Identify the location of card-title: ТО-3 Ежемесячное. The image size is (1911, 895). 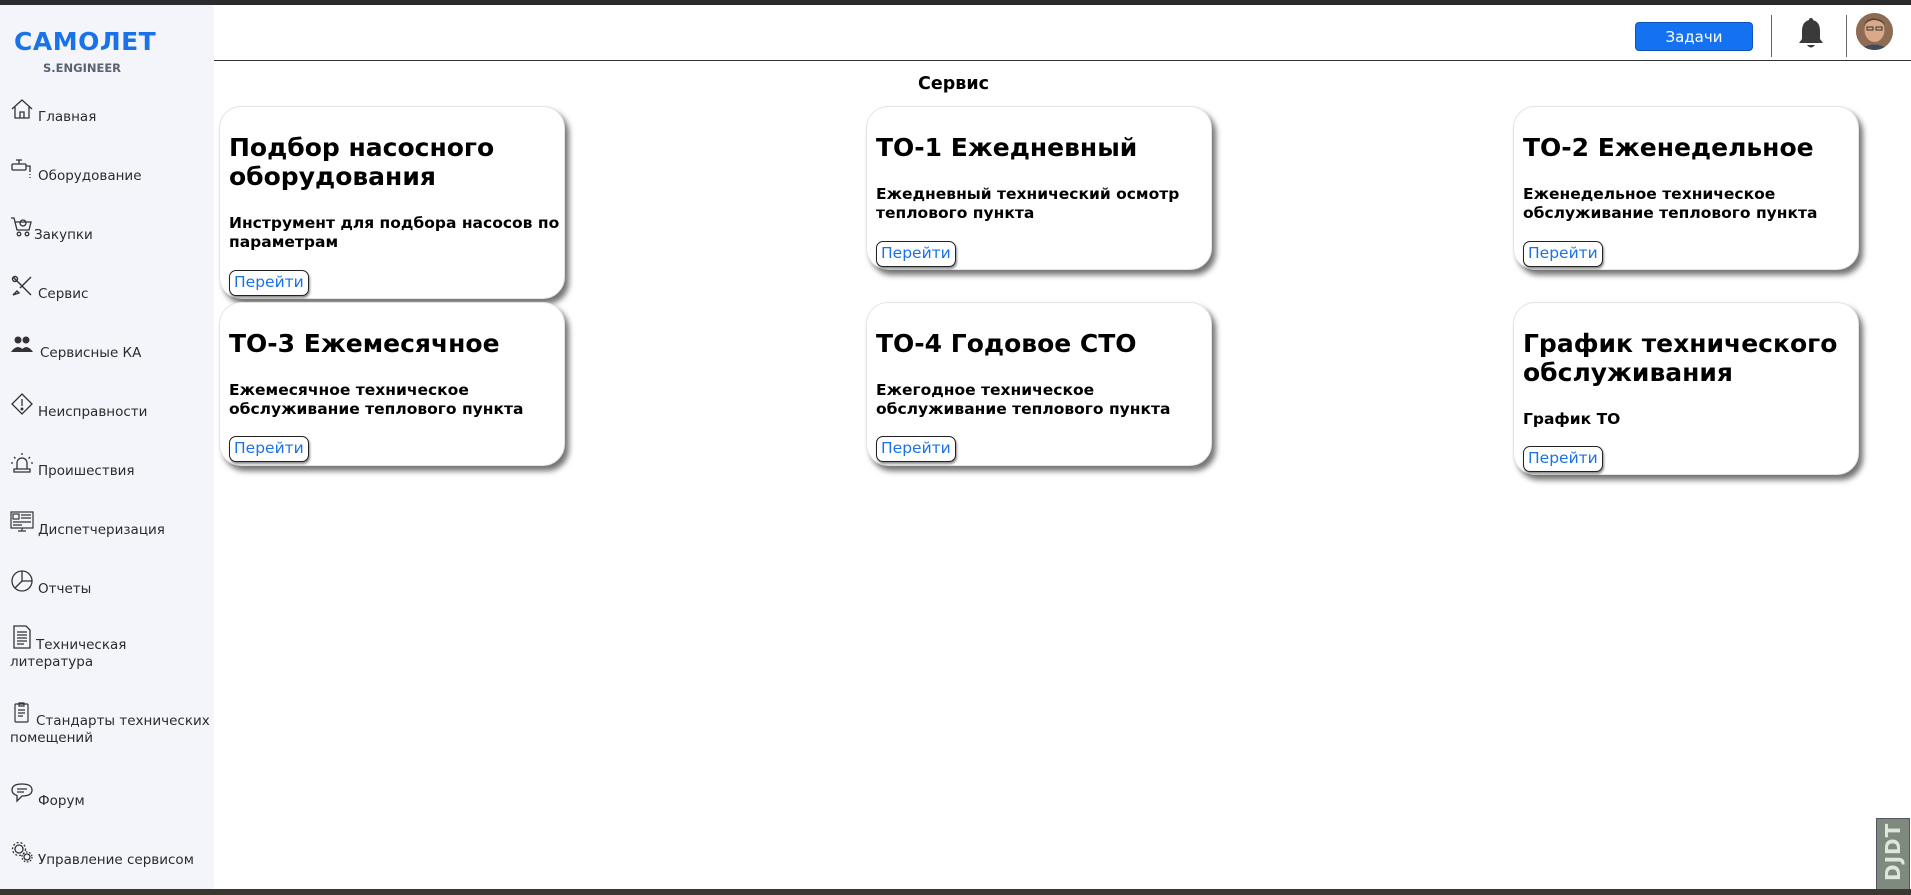
(364, 343).